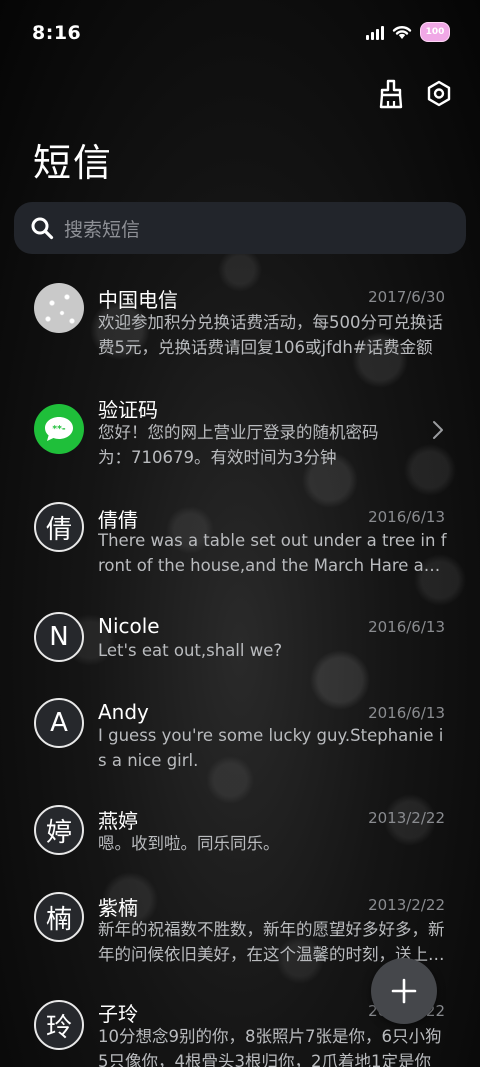 The width and height of the screenshot is (480, 1067). What do you see at coordinates (190, 650) in the screenshot?
I see `message-preview: Let's eat out,shall we?` at bounding box center [190, 650].